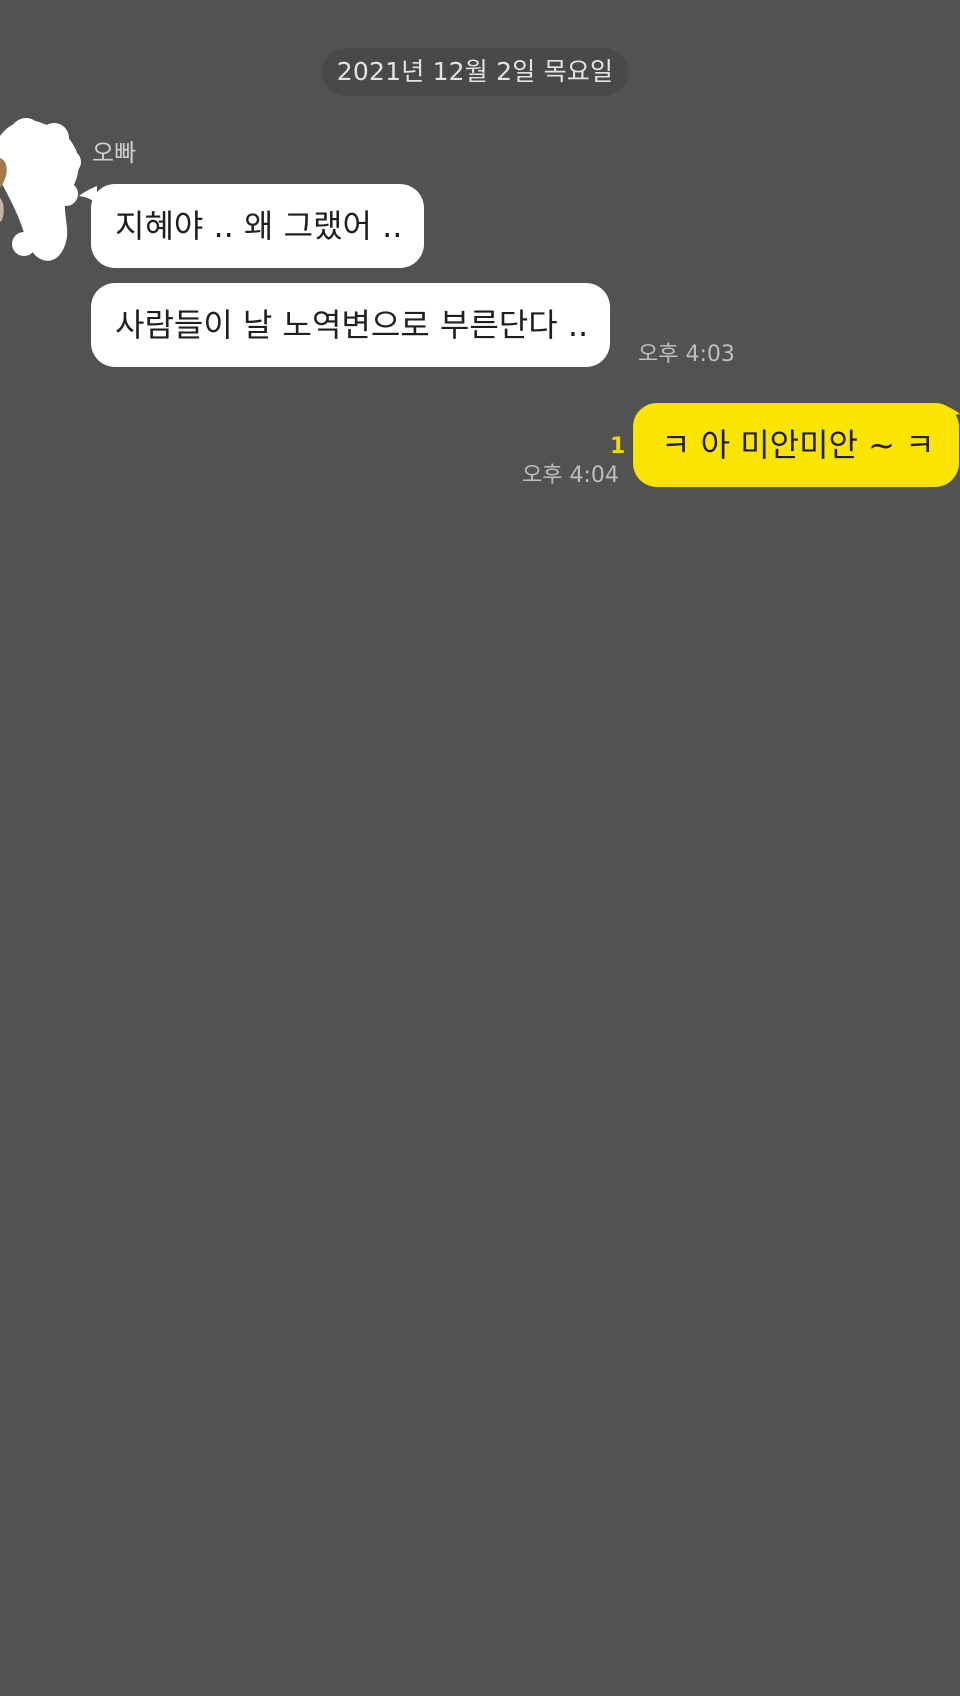  What do you see at coordinates (686, 354) in the screenshot?
I see `message-time: 오후 4:03` at bounding box center [686, 354].